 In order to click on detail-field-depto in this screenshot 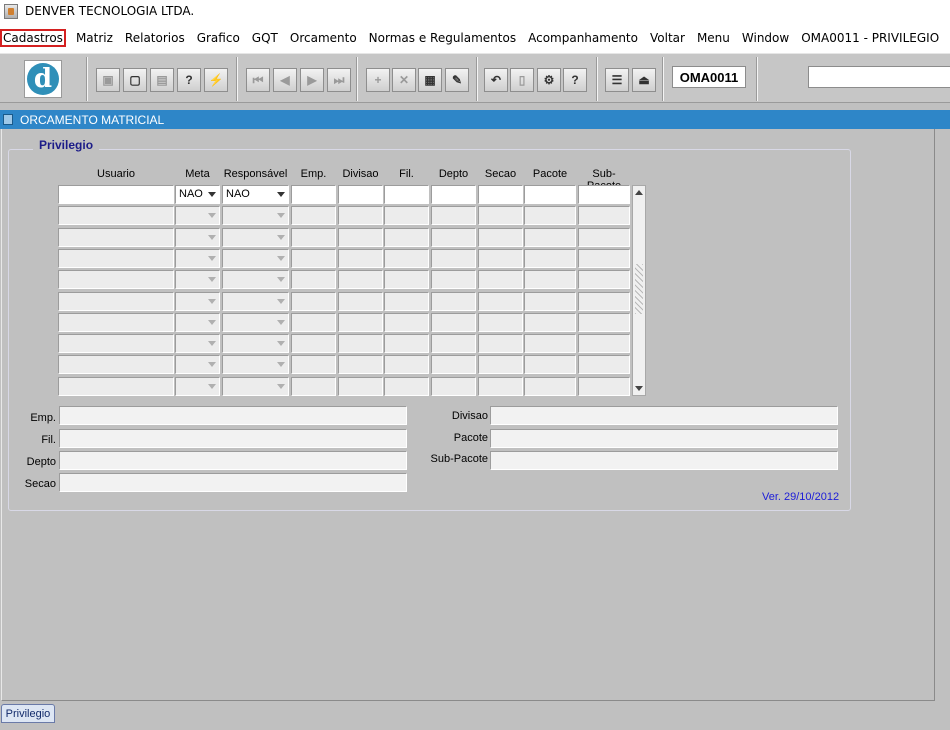, I will do `click(233, 460)`.